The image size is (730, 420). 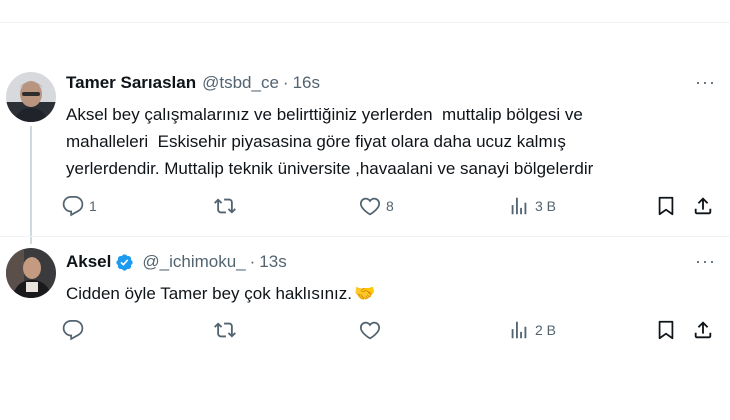 I want to click on views-icon, so click(x=519, y=330).